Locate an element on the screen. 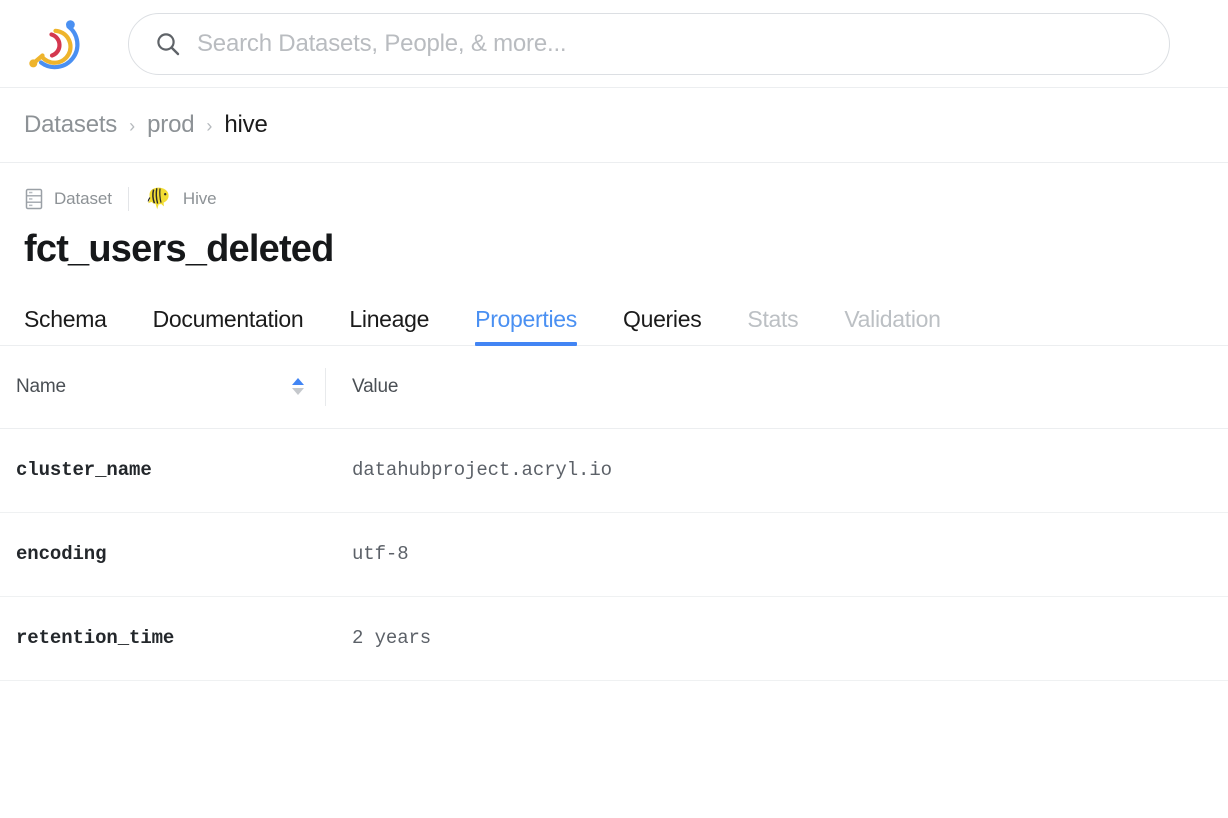 The width and height of the screenshot is (1228, 818). breadcrumb-item-hive: hive is located at coordinates (245, 125).